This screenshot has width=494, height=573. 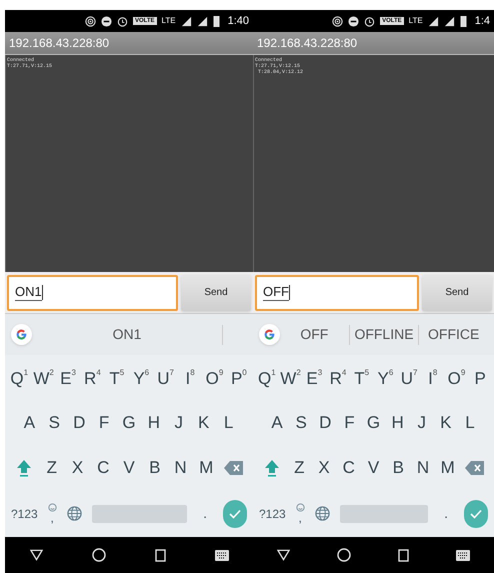 What do you see at coordinates (480, 378) in the screenshot?
I see `keyboard-key: P` at bounding box center [480, 378].